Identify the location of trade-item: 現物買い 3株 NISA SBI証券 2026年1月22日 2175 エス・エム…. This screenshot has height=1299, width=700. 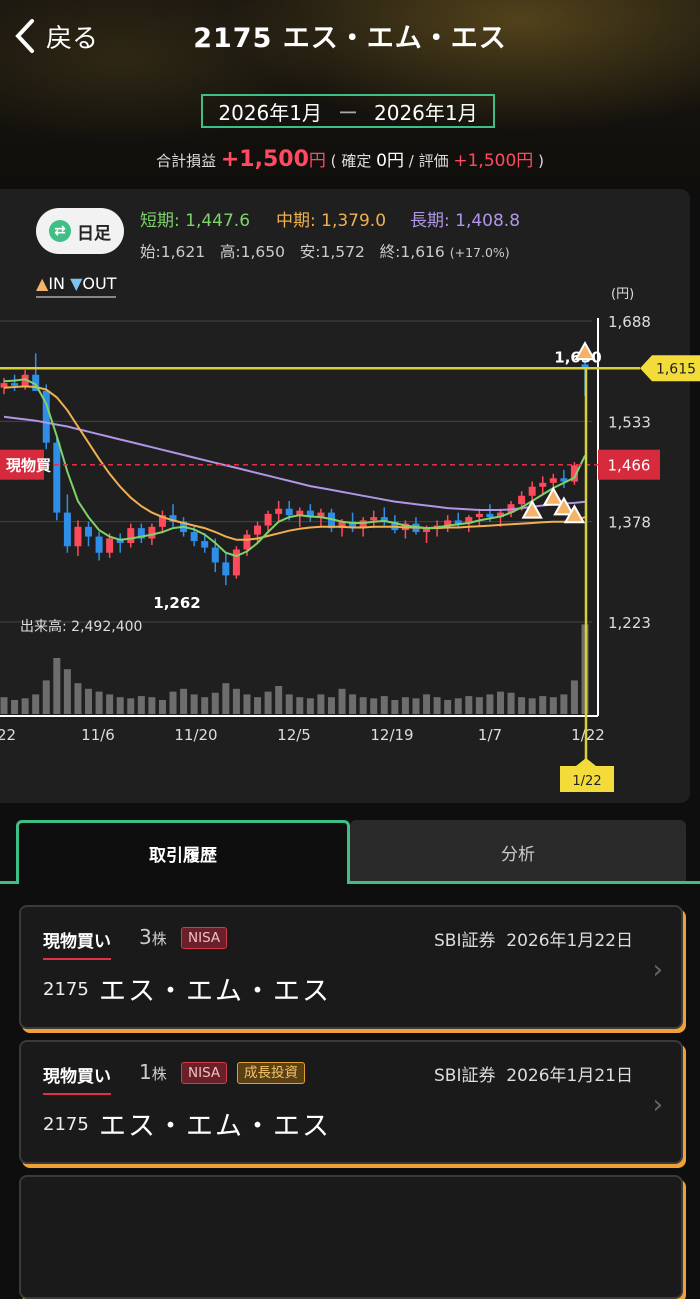
(351, 967).